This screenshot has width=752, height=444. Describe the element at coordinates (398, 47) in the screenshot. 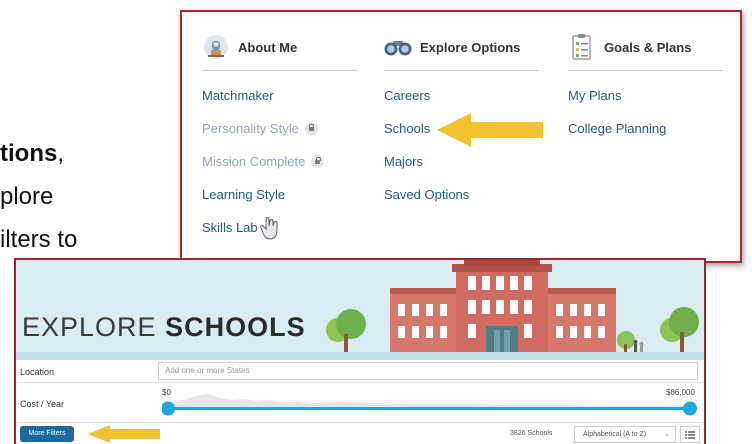

I see `binoculars-icon` at that location.